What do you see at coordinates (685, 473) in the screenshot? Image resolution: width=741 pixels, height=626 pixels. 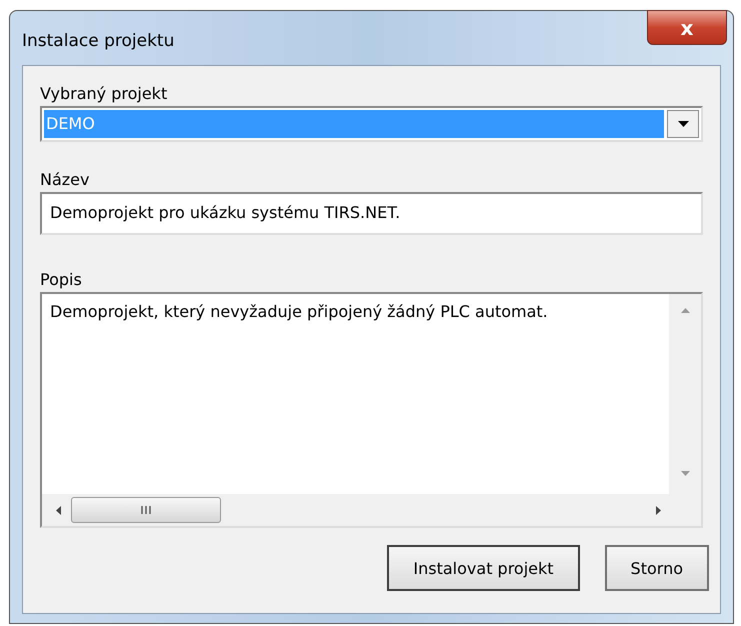 I see `scroll-down-icon` at bounding box center [685, 473].